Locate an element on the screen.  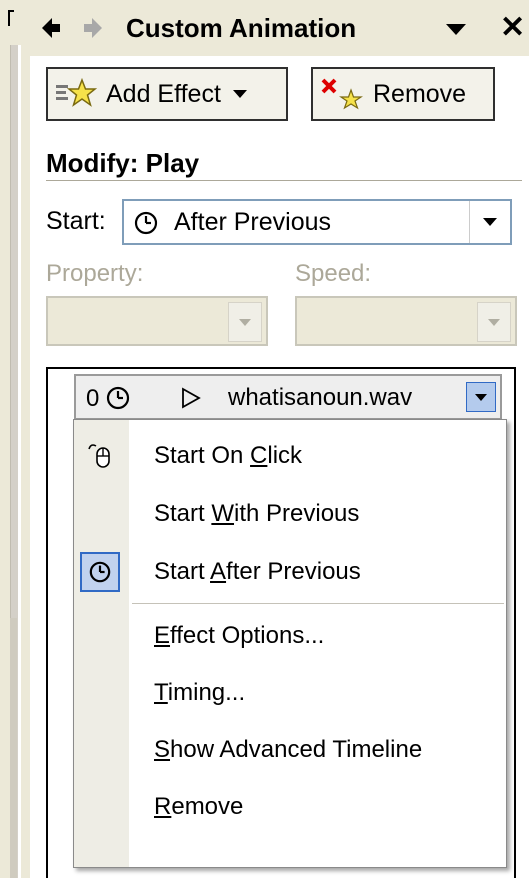
menu-item-label: Show Advanced Timeline is located at coordinates (288, 749).